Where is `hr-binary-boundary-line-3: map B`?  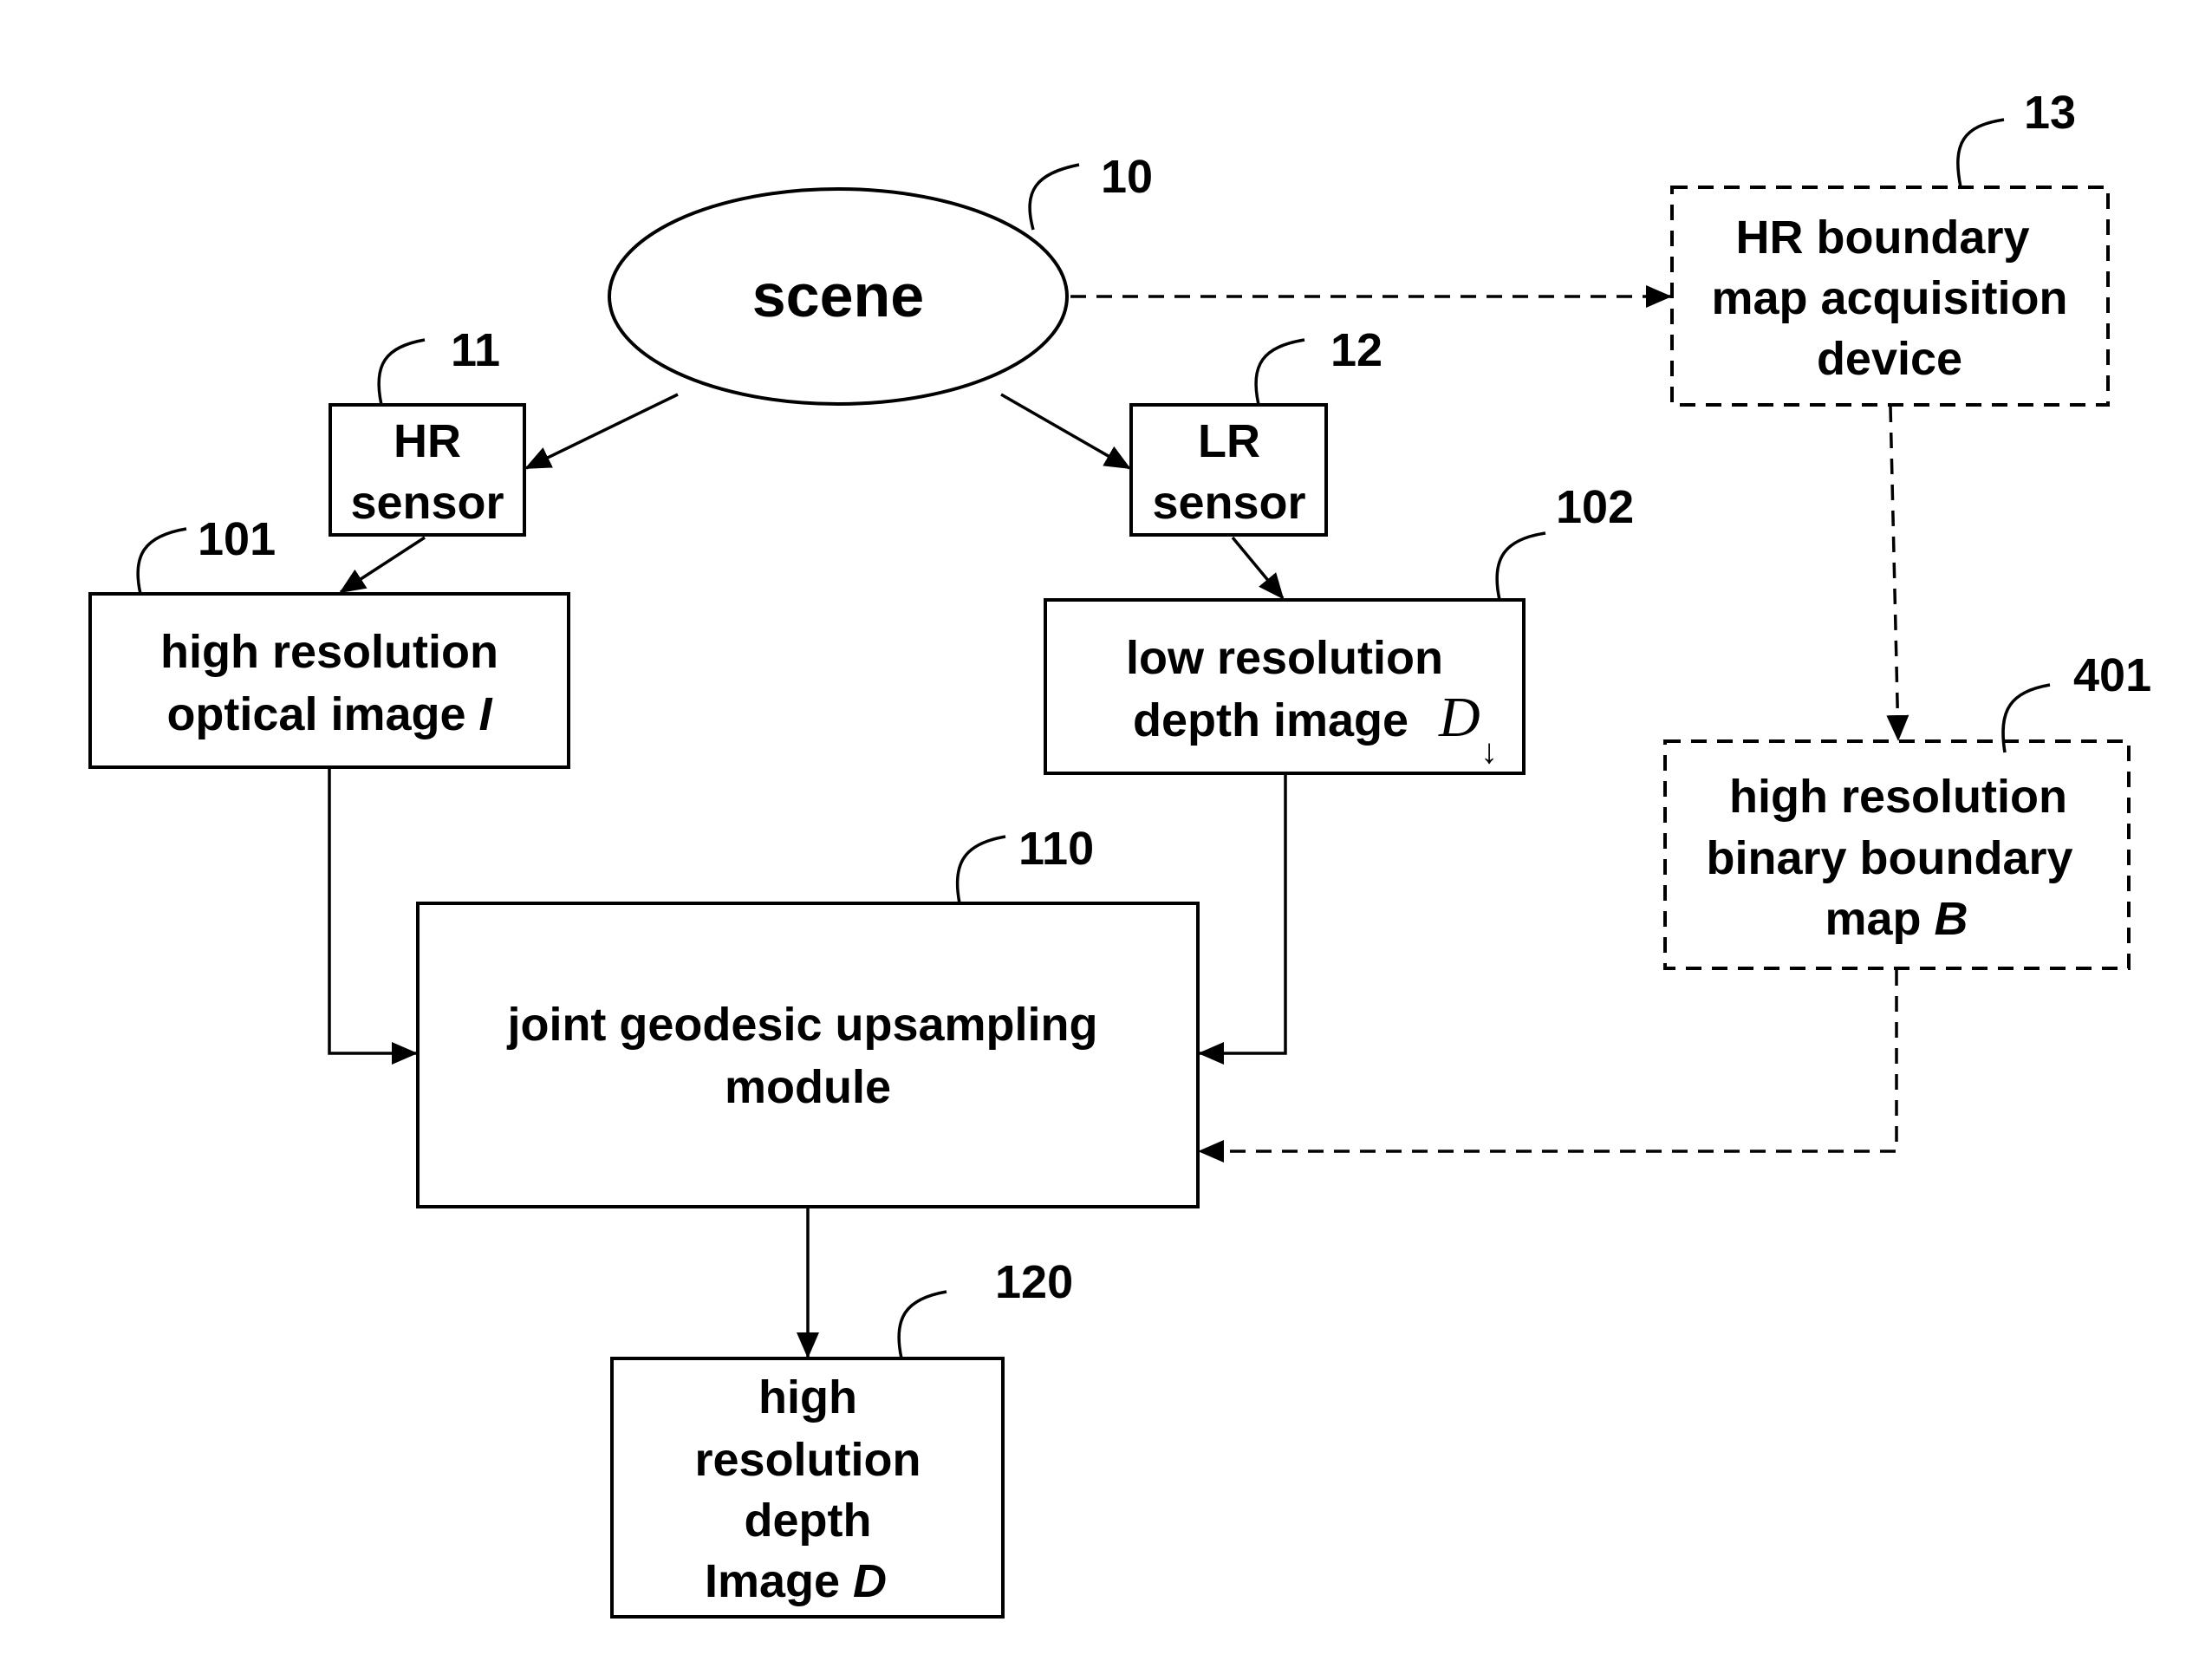
hr-binary-boundary-line-3: map B is located at coordinates (1896, 919).